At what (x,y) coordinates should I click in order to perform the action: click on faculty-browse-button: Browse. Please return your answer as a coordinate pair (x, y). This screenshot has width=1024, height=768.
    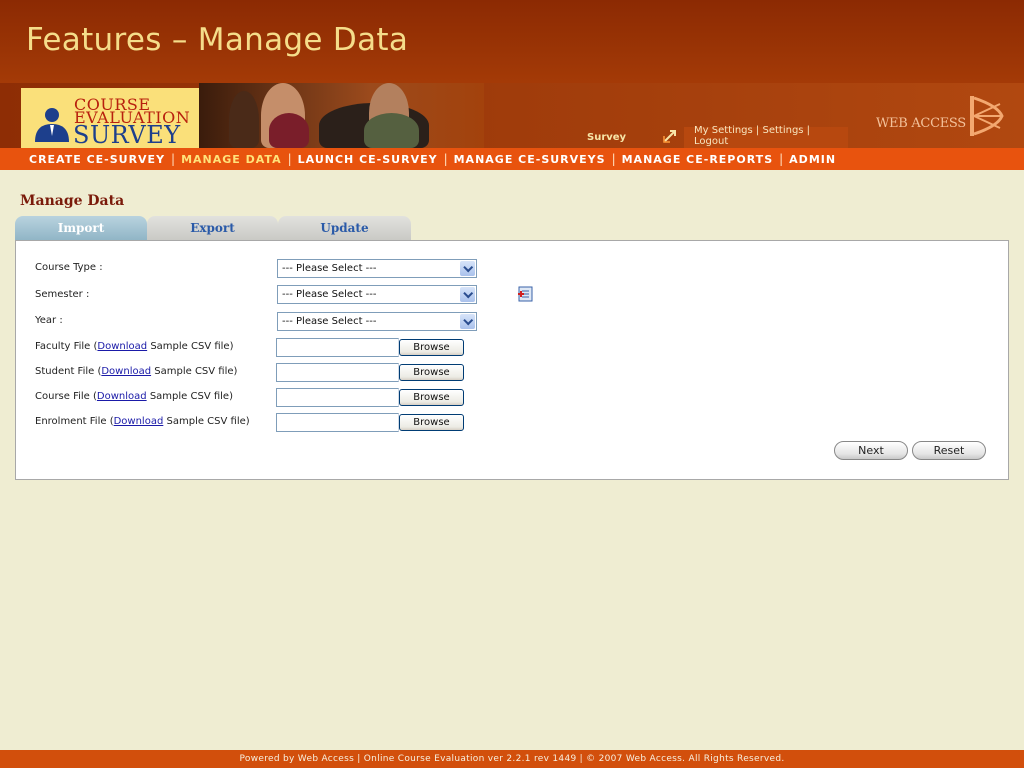
    Looking at the image, I should click on (431, 347).